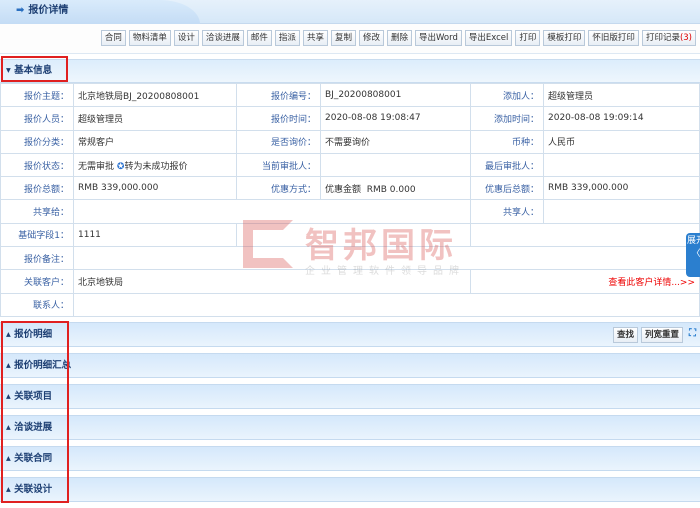  I want to click on section-related-contract: ▴ 关联合同, so click(350, 458).